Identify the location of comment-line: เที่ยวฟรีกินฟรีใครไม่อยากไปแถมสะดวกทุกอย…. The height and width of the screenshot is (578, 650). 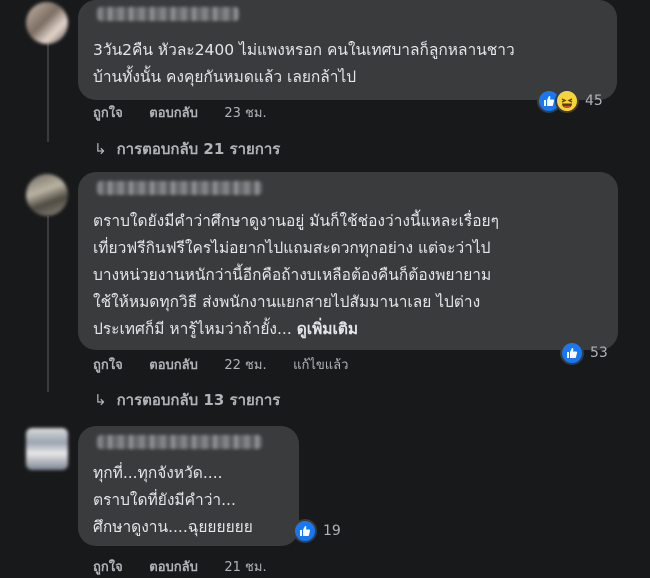
(292, 248).